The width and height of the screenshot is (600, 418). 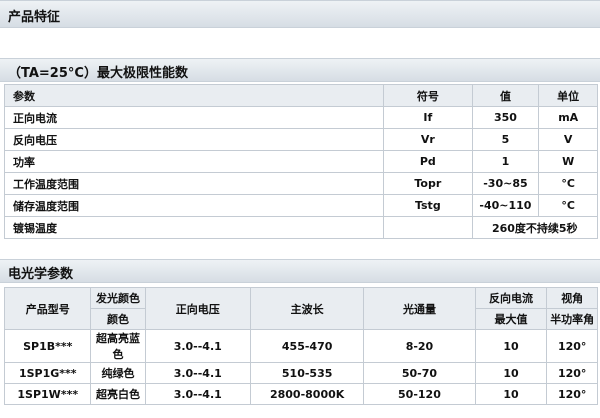 I want to click on param-cell: 反向电压, so click(x=194, y=139).